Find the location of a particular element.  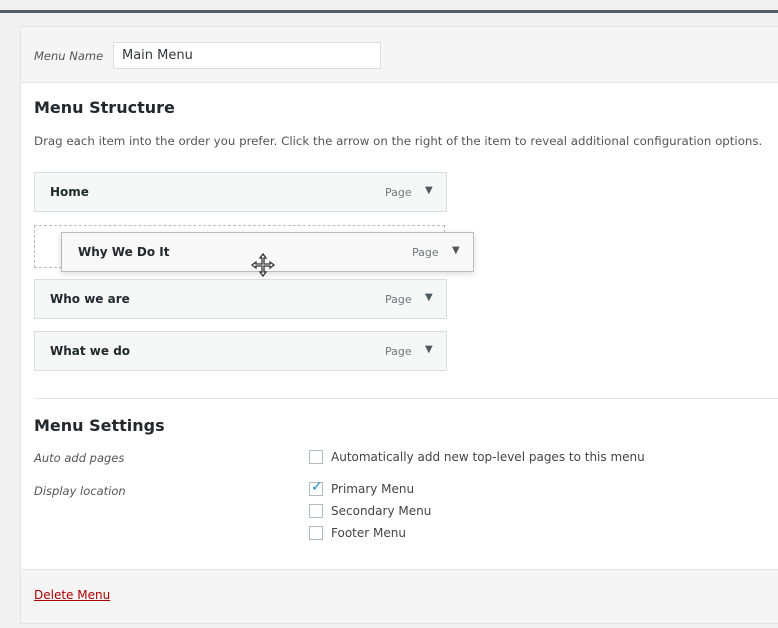

admin-top-edge is located at coordinates (389, 11).